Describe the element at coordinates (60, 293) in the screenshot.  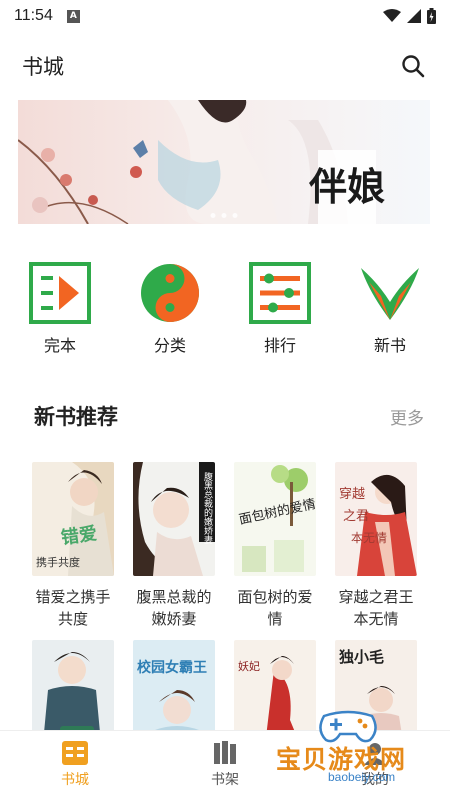
I see `completed-books-icon` at that location.